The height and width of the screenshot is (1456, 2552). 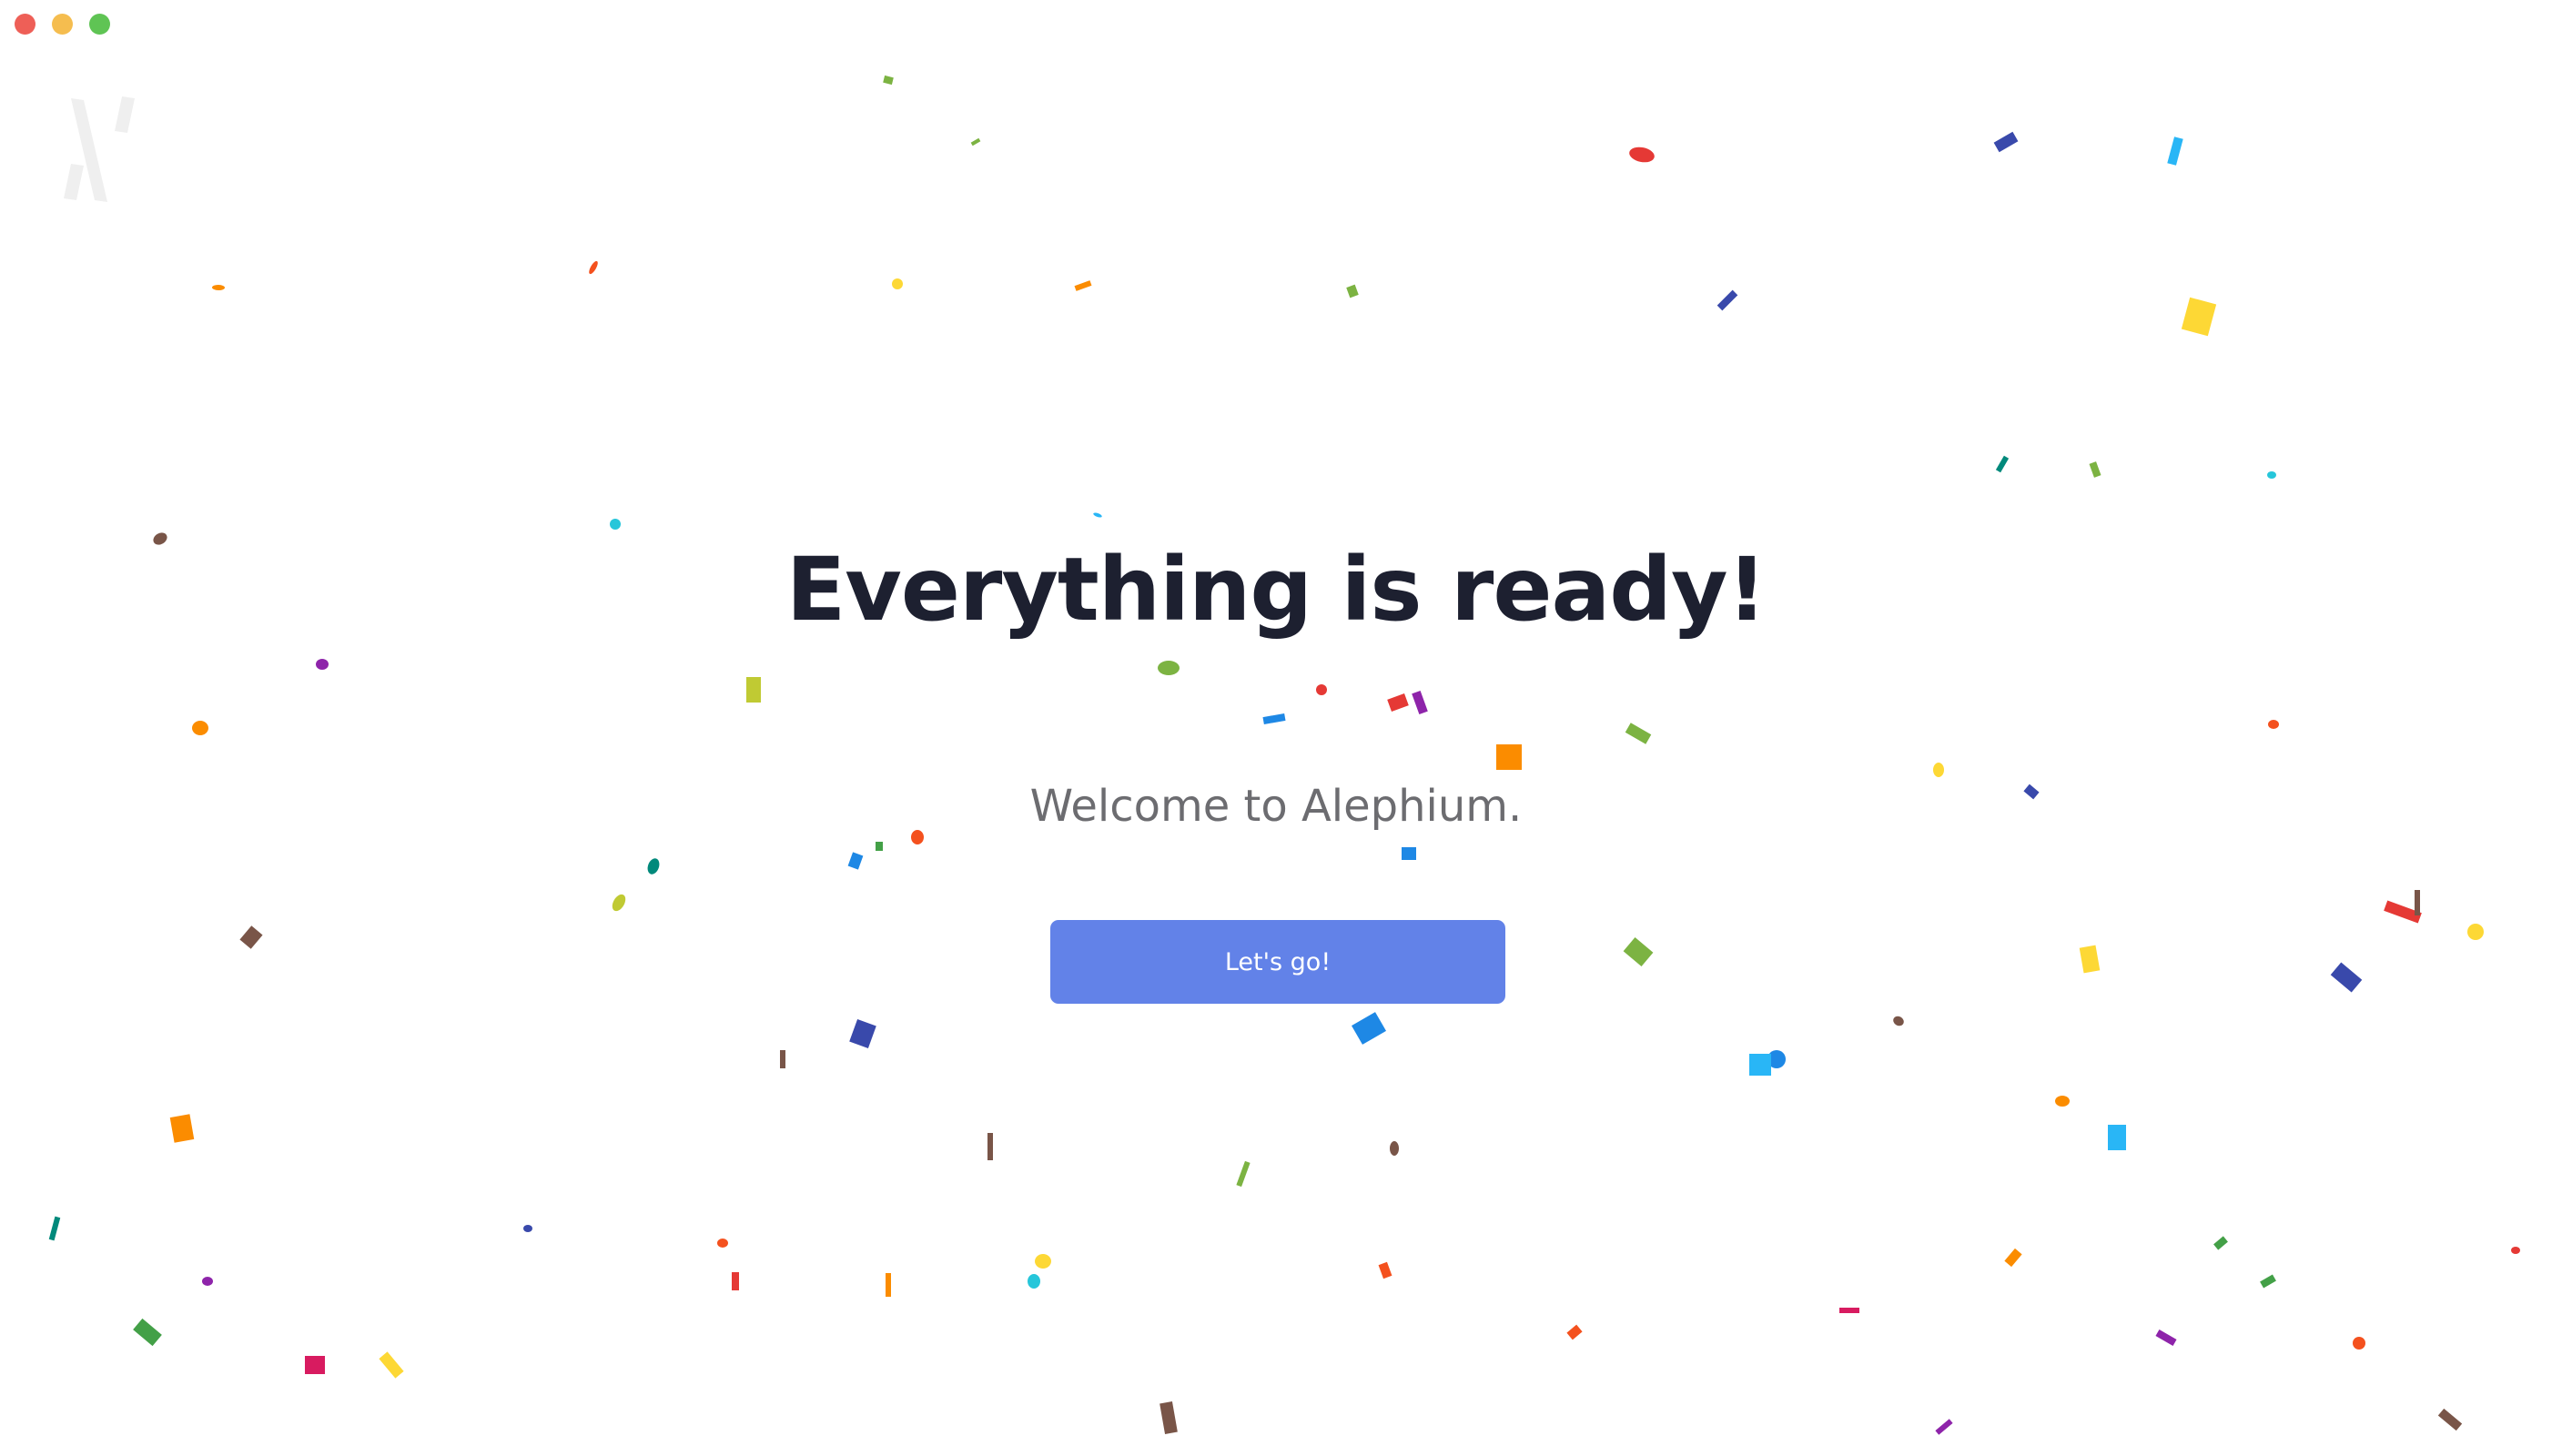 I want to click on window-minimize-button, so click(x=62, y=25).